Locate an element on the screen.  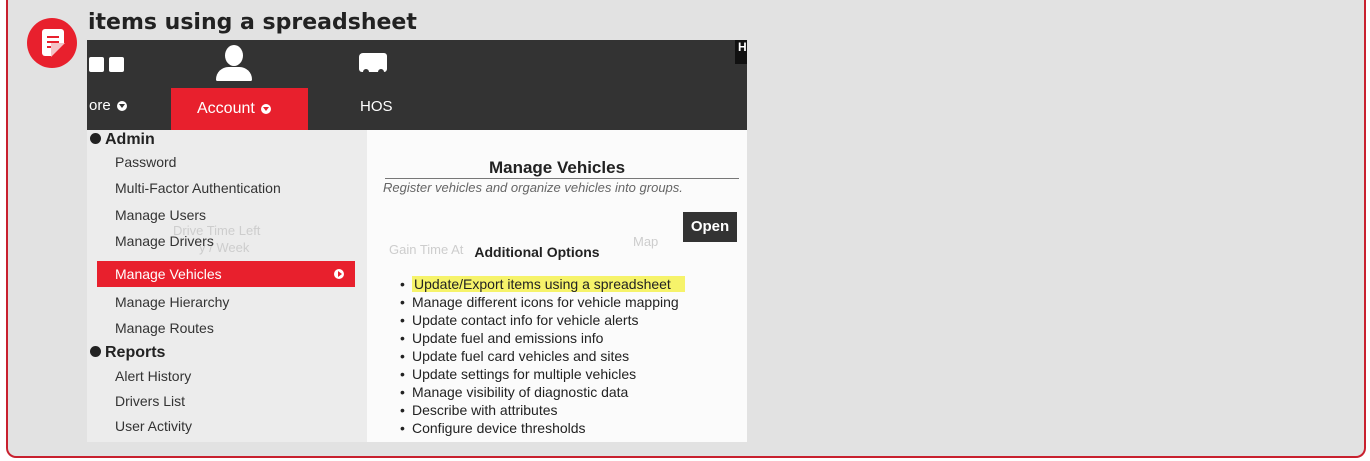
corner-tab: H is located at coordinates (741, 52).